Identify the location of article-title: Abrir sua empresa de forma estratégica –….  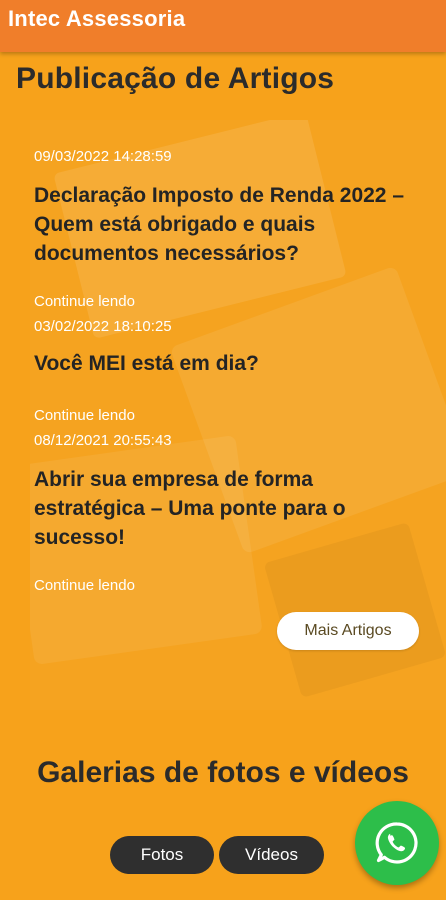
(224, 508).